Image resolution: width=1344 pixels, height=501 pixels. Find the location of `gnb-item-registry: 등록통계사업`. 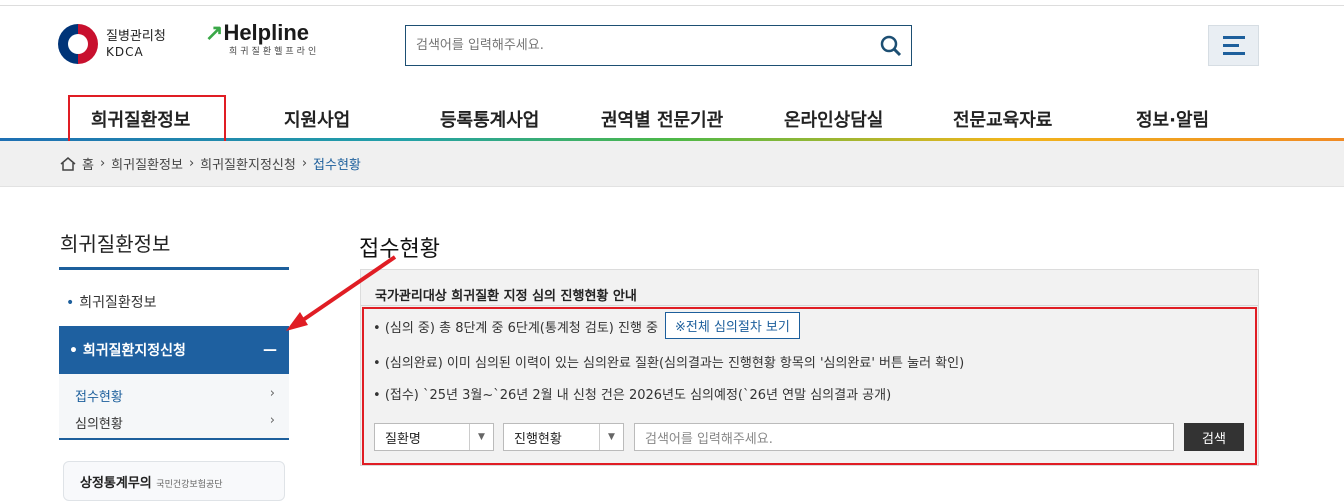

gnb-item-registry: 등록통계사업 is located at coordinates (489, 119).